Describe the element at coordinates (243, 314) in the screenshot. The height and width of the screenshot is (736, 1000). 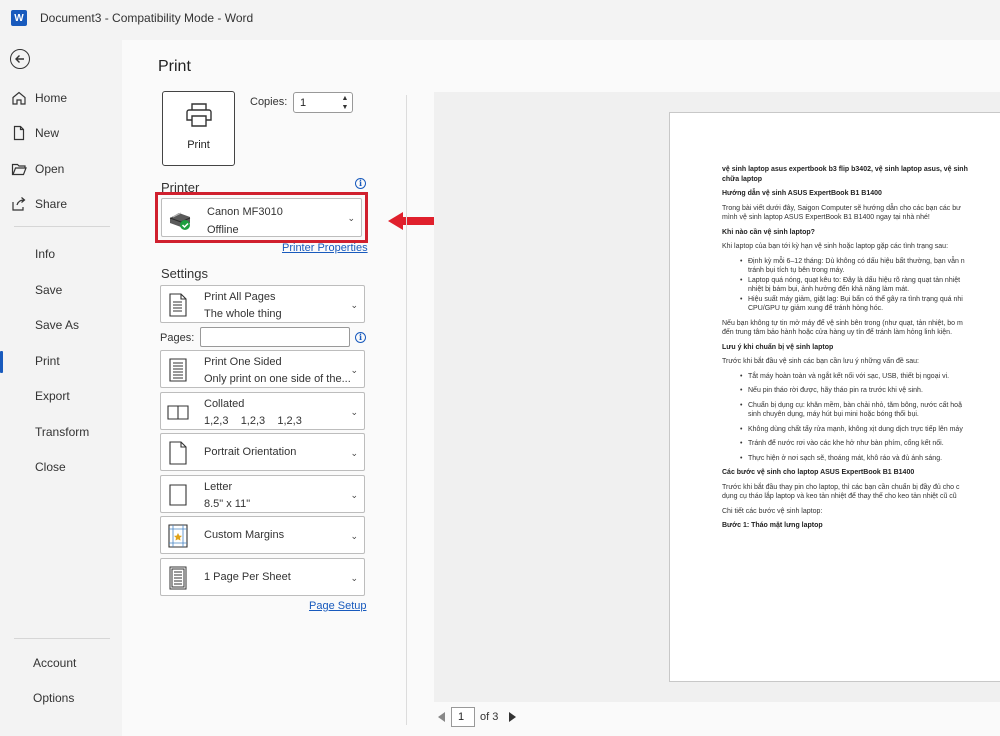
I see `print-range-desc: The whole thing` at that location.